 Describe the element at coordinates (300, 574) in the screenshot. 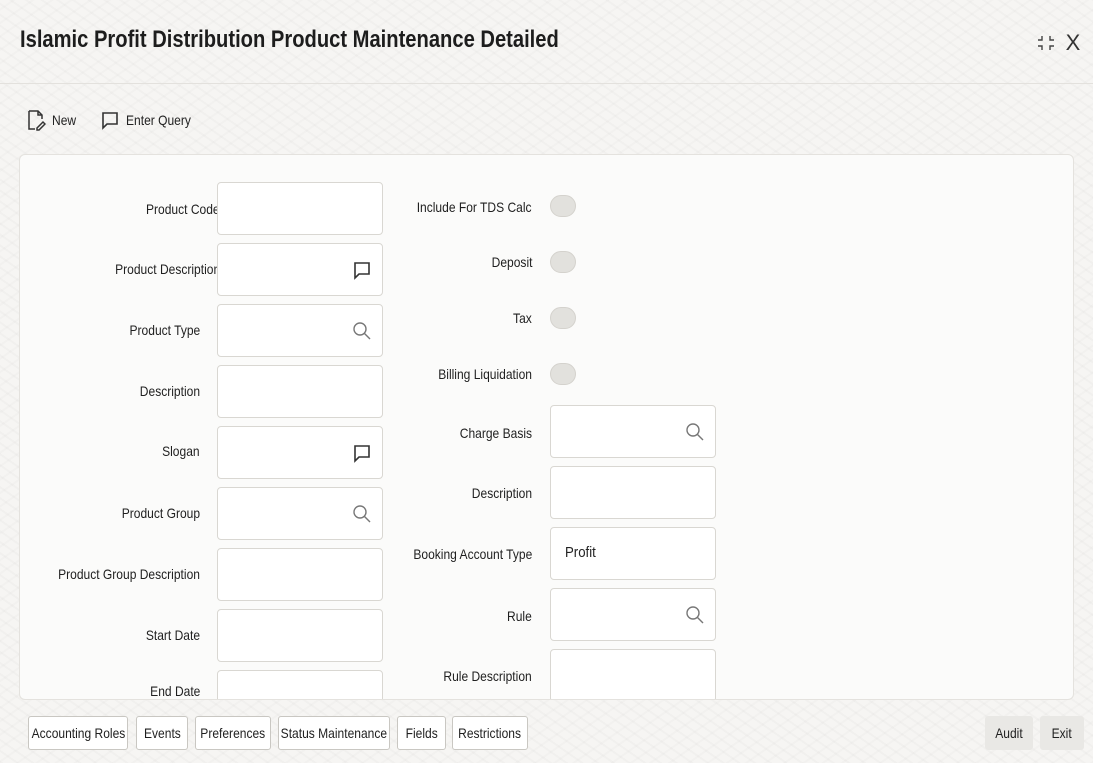

I see `product-group-description-input` at that location.